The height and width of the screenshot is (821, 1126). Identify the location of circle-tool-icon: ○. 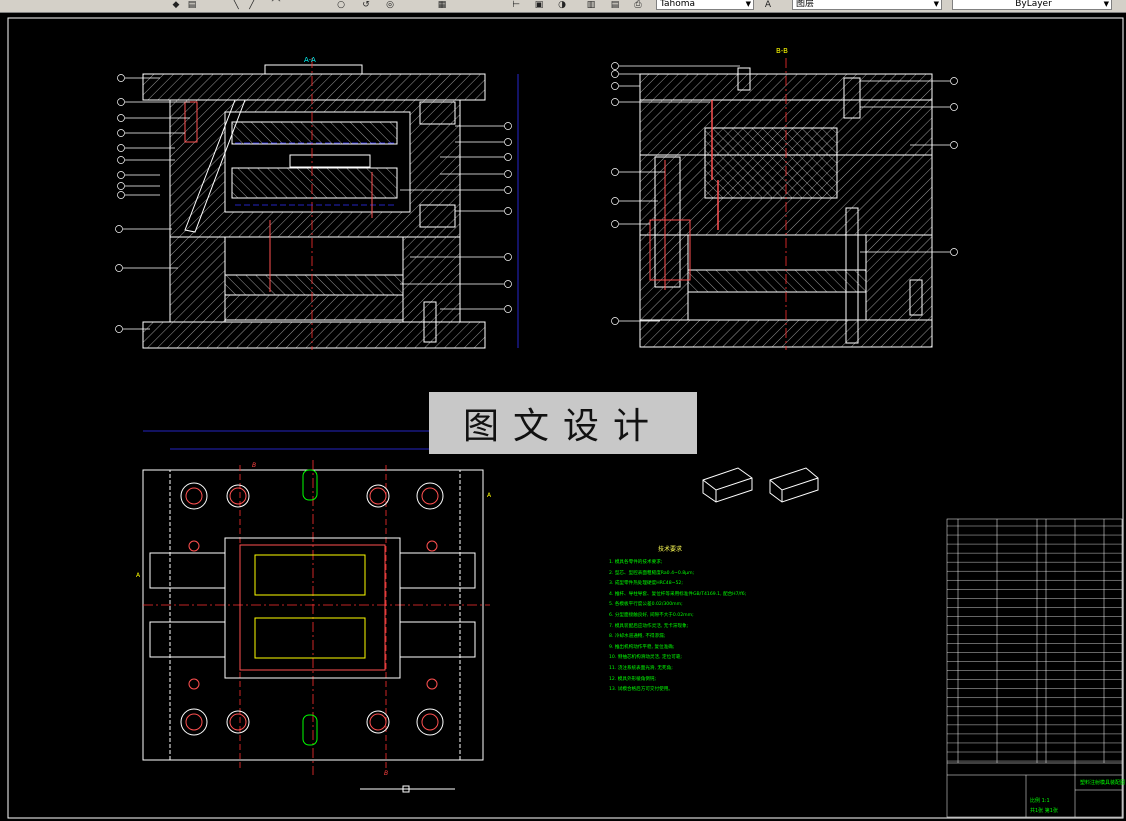
(341, 5).